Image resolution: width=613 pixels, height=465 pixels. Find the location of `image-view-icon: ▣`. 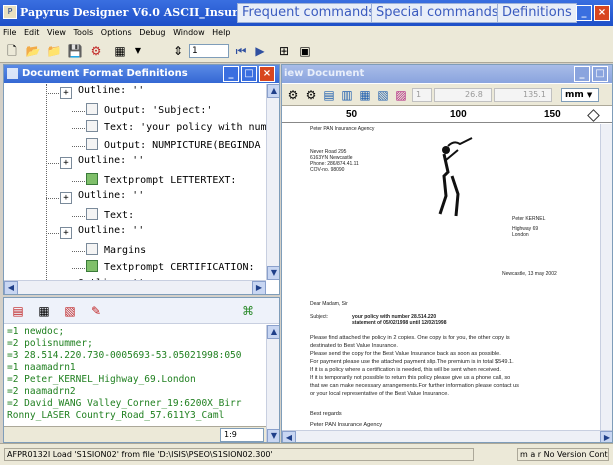

image-view-icon: ▣ is located at coordinates (305, 51).